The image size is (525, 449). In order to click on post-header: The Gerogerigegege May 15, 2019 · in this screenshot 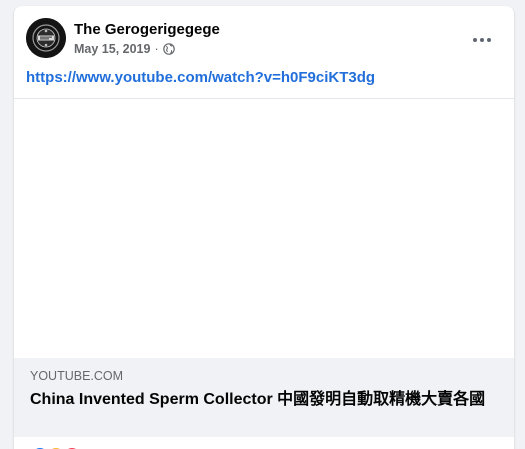, I will do `click(264, 38)`.